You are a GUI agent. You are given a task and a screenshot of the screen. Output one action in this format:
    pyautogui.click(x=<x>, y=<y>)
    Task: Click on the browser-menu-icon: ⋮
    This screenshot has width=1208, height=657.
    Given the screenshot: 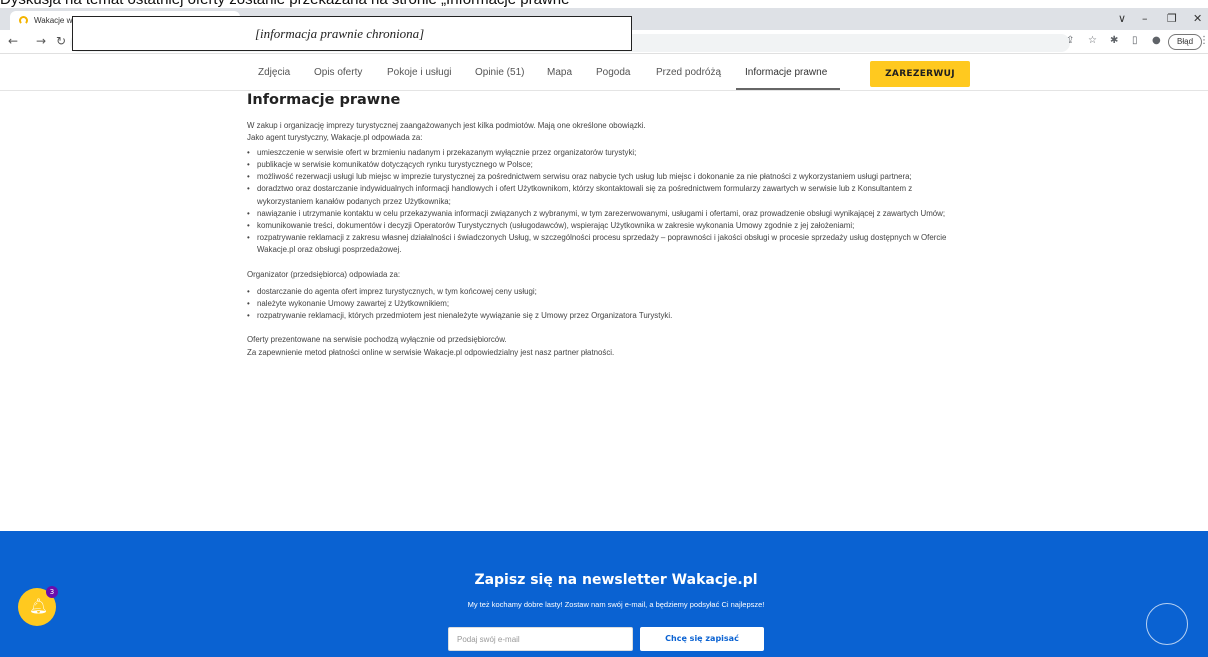 What is the action you would take?
    pyautogui.click(x=1203, y=40)
    